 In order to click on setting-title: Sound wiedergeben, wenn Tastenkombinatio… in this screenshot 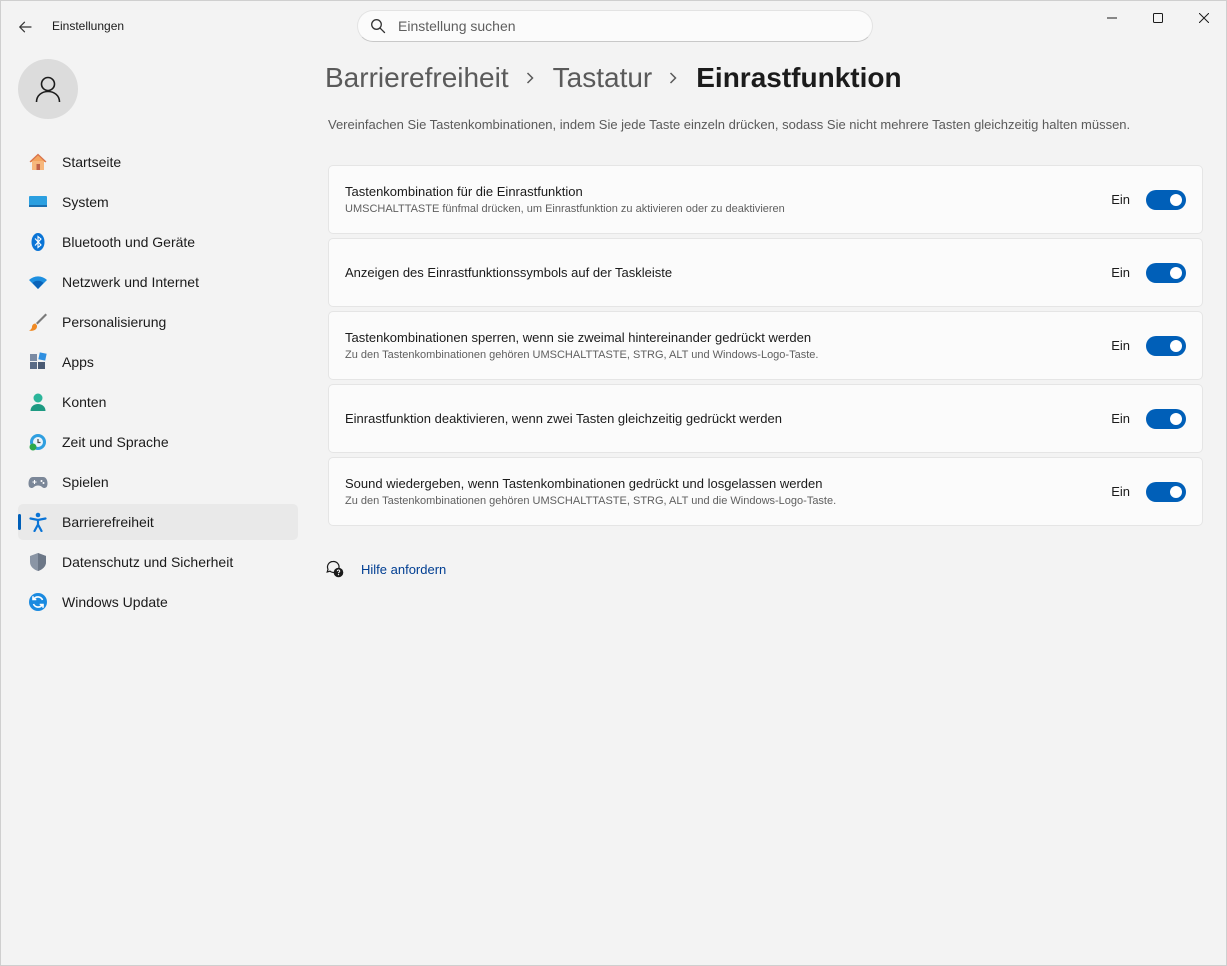, I will do `click(584, 483)`.